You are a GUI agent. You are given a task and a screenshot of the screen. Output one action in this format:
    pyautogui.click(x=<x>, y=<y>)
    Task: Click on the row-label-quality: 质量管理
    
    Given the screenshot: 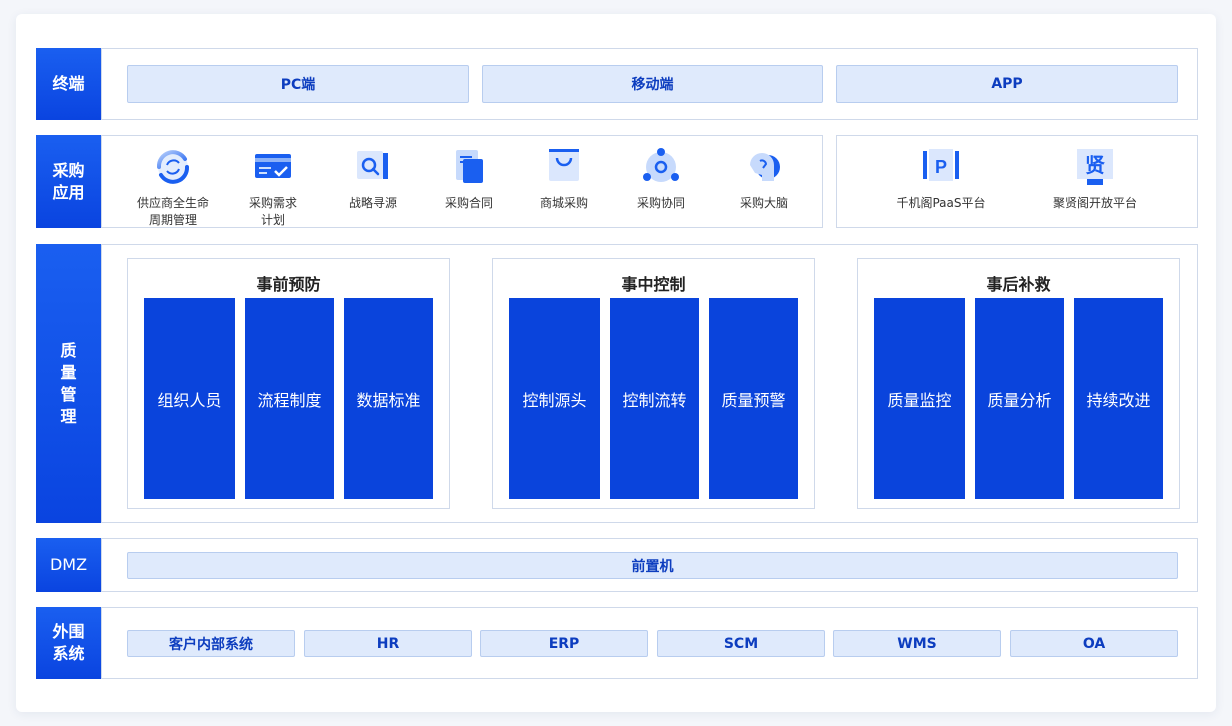 What is the action you would take?
    pyautogui.click(x=68, y=383)
    